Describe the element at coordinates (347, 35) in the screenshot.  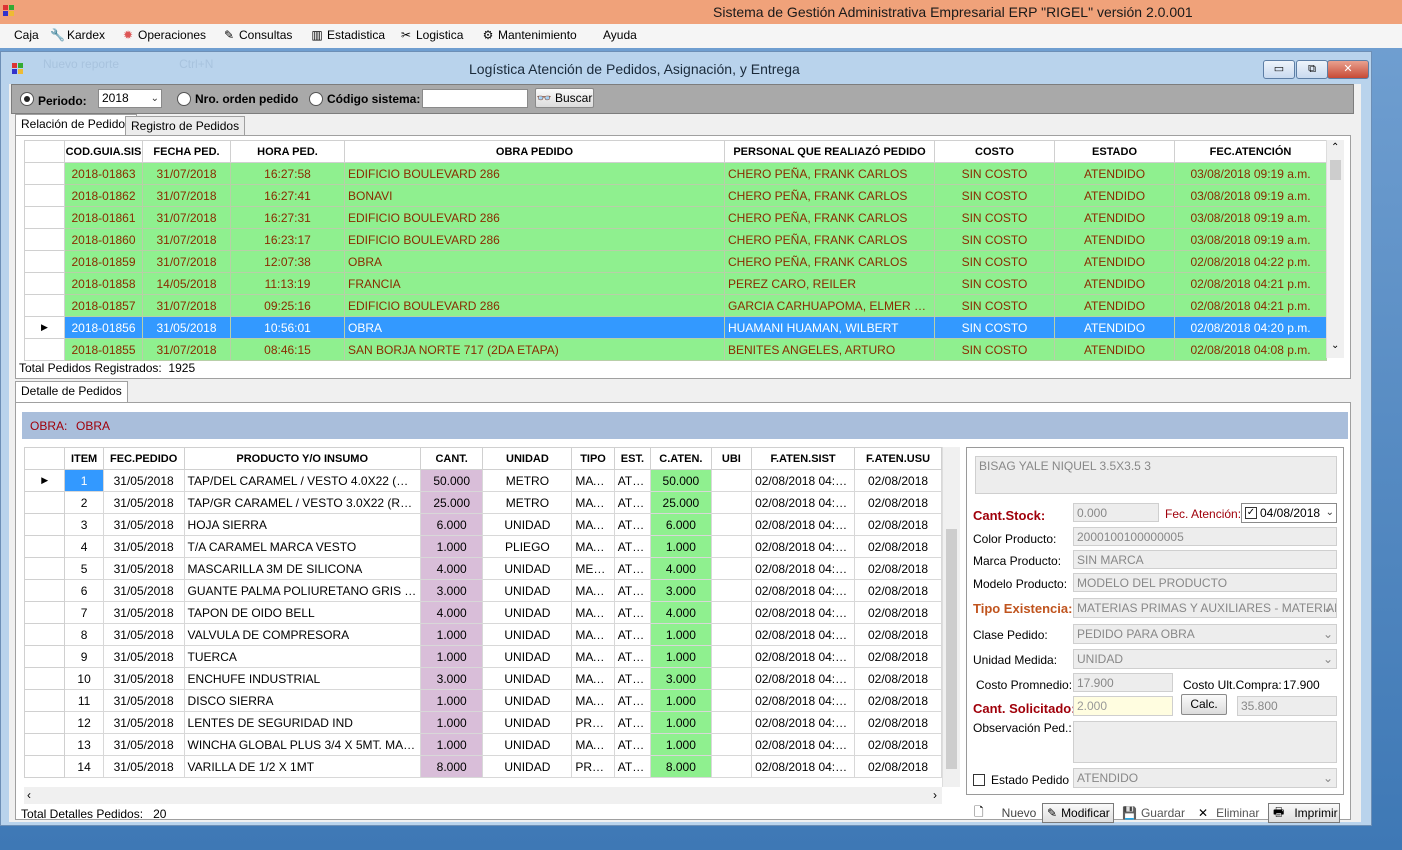
I see `menu-estadistica: ▥ Estadistica` at that location.